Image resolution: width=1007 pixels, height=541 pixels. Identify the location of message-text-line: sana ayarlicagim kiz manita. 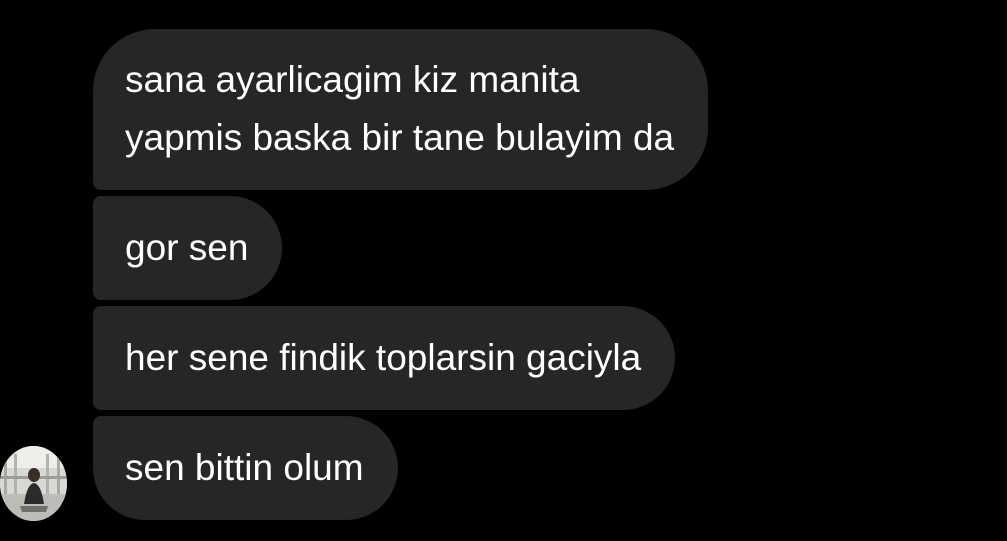
(352, 79).